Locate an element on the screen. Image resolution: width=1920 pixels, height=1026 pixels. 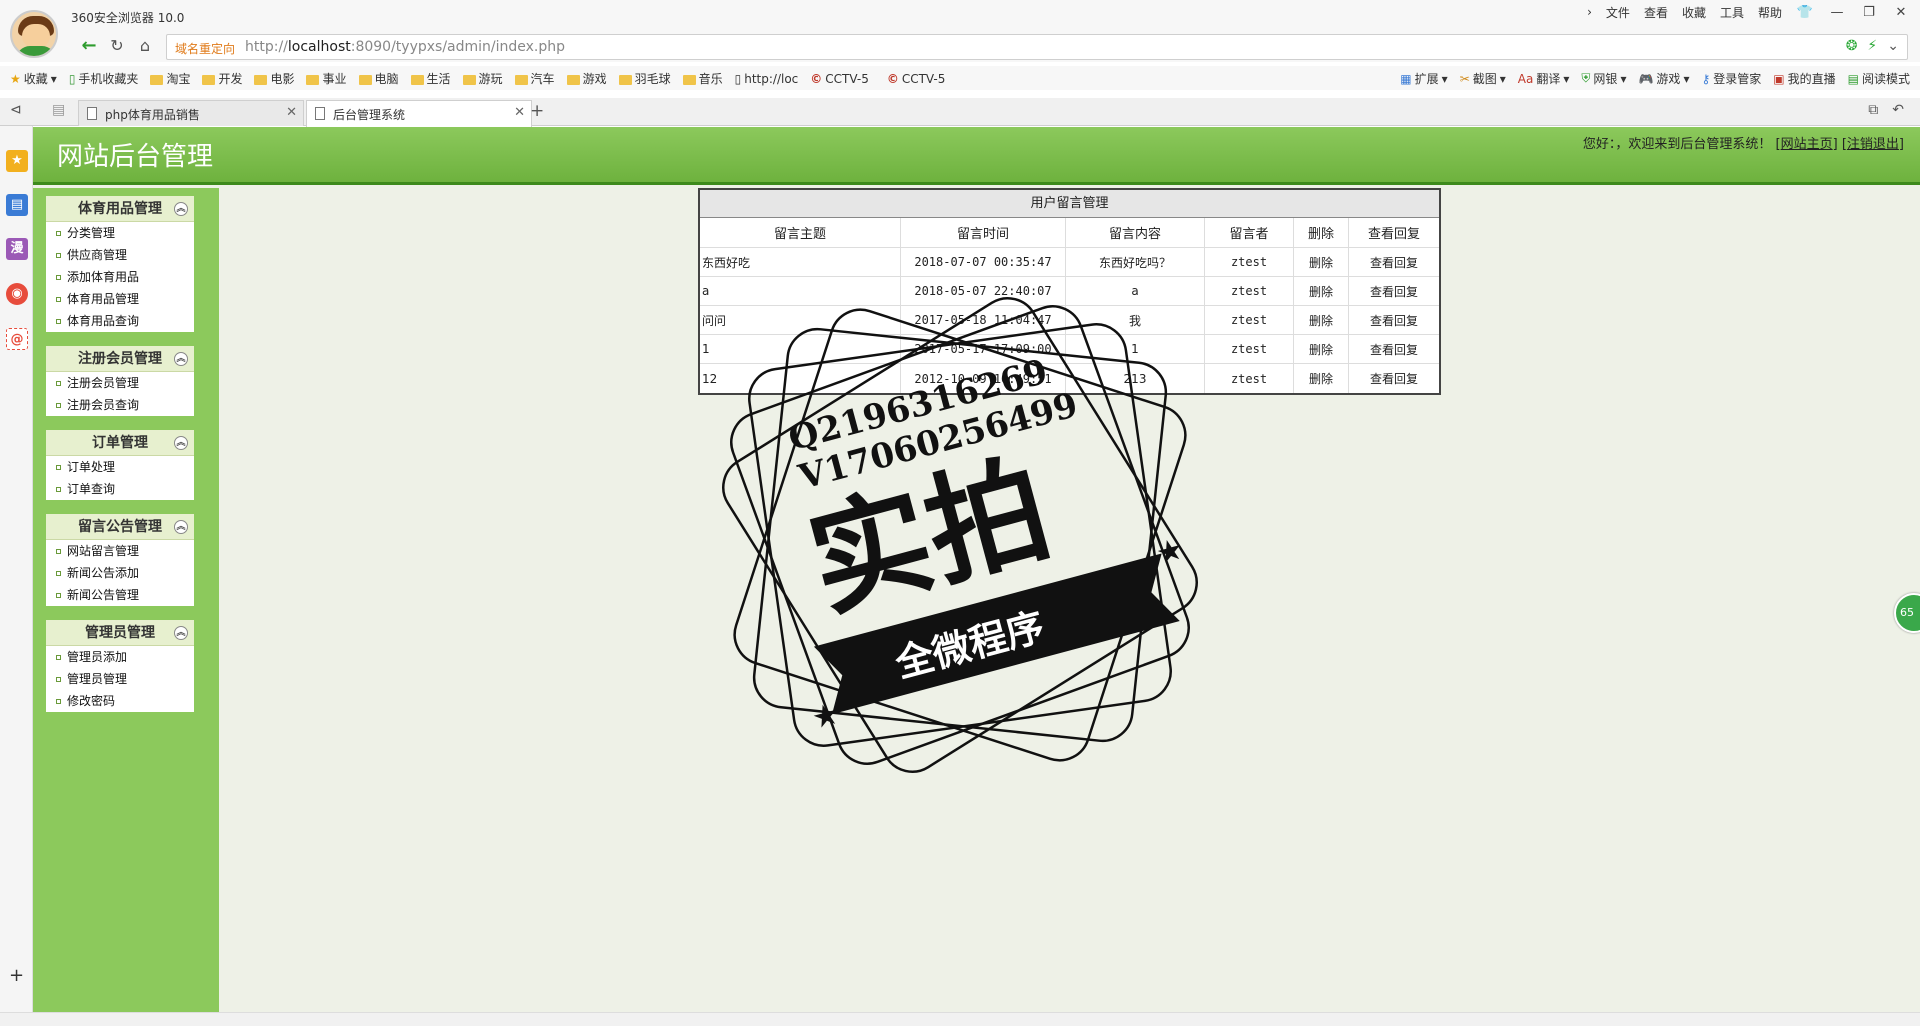
toolbar-banking: ⛨ 网银 ▾ is located at coordinates (1603, 78).